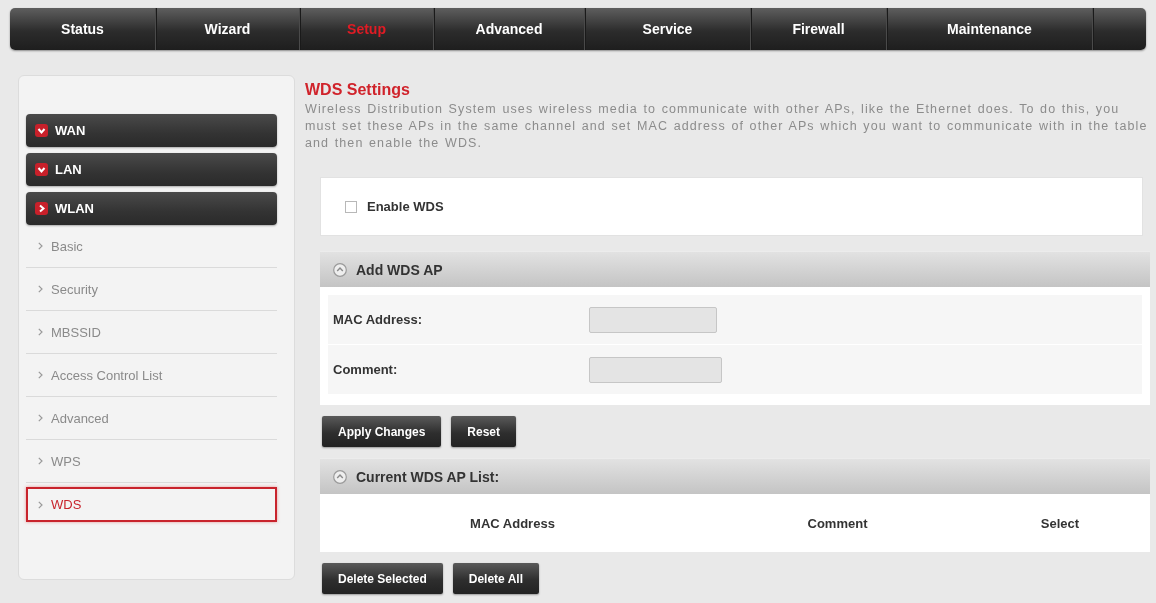  I want to click on page-title: WDS Settings, so click(358, 90).